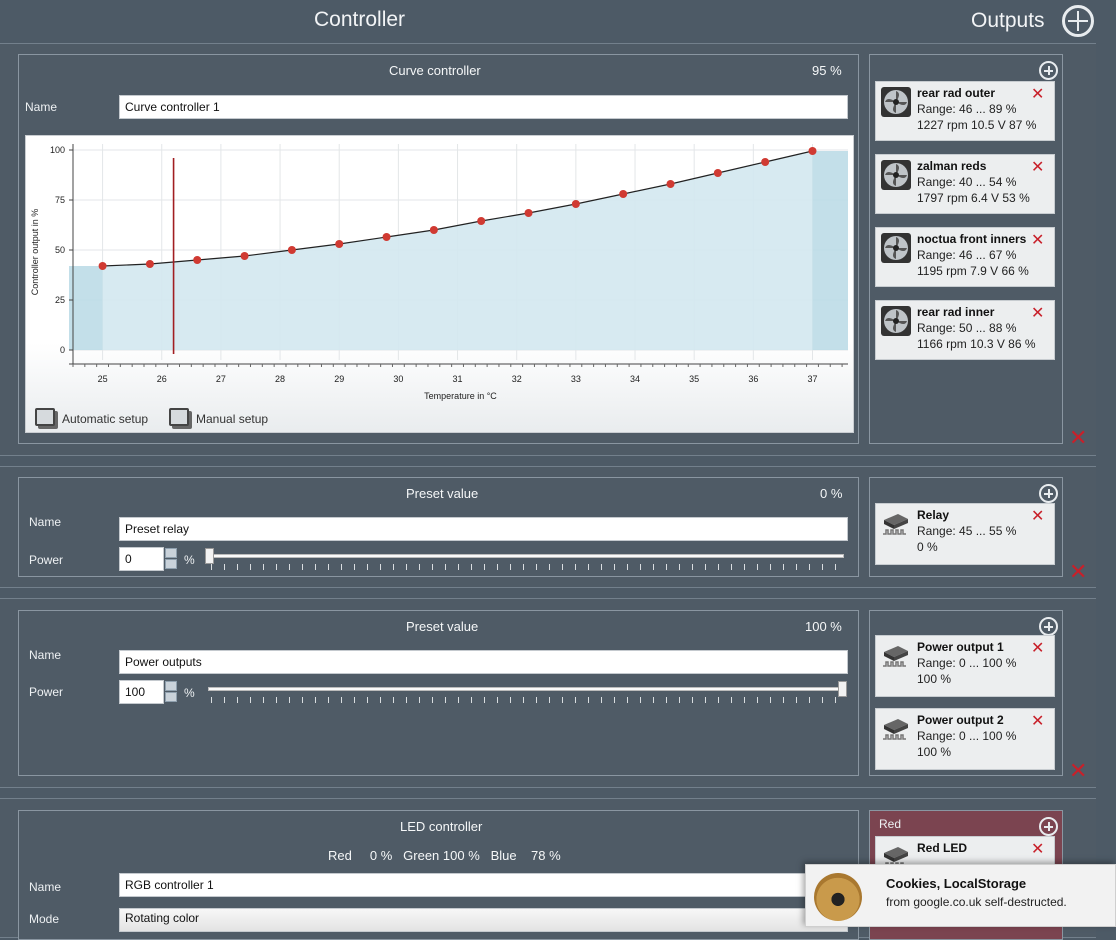 The width and height of the screenshot is (1116, 940). Describe the element at coordinates (141, 692) in the screenshot. I see `power-input: 100` at that location.